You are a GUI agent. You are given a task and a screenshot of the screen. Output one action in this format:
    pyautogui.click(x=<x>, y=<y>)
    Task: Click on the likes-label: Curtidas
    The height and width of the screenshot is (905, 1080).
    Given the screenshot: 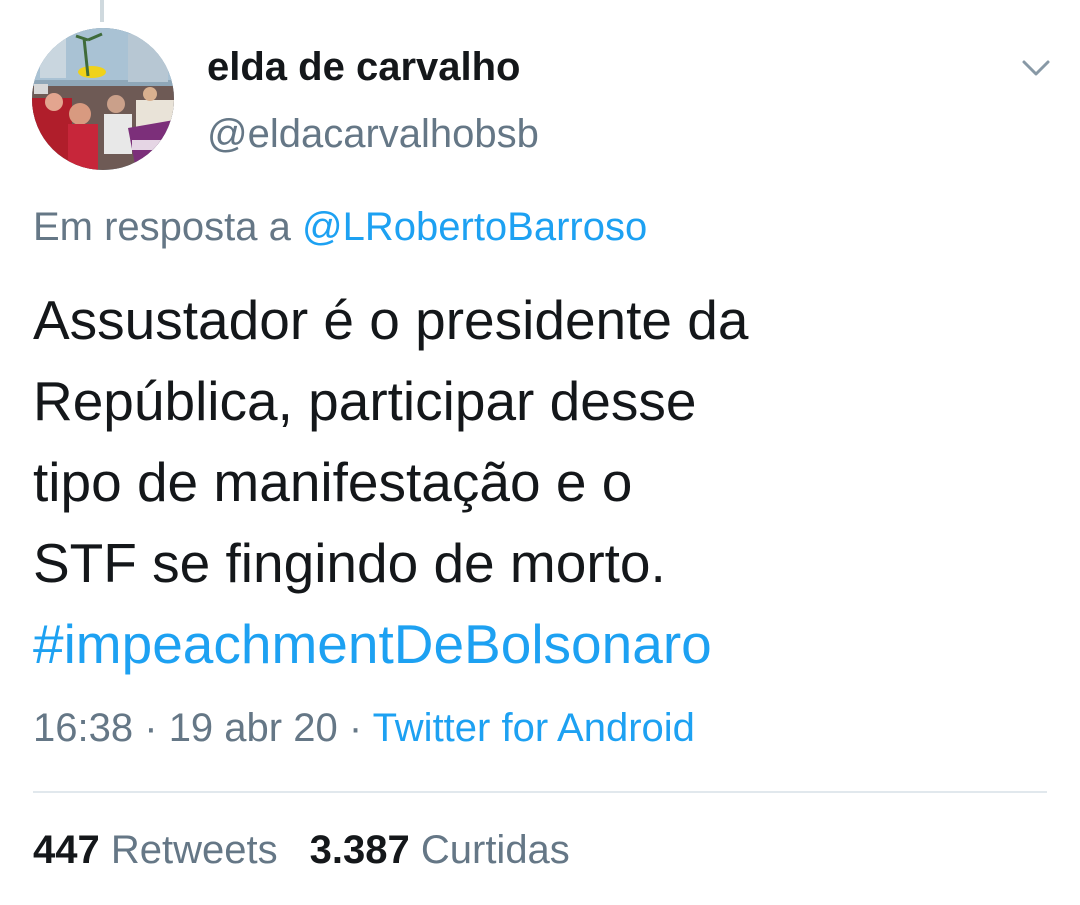 What is the action you would take?
    pyautogui.click(x=495, y=850)
    